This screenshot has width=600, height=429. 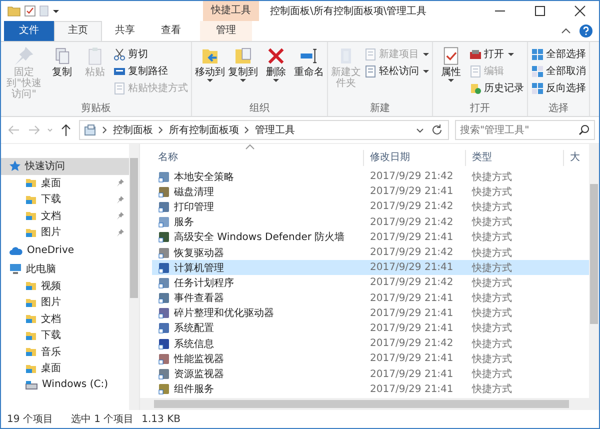 I want to click on nav-item: 音乐, so click(x=65, y=352).